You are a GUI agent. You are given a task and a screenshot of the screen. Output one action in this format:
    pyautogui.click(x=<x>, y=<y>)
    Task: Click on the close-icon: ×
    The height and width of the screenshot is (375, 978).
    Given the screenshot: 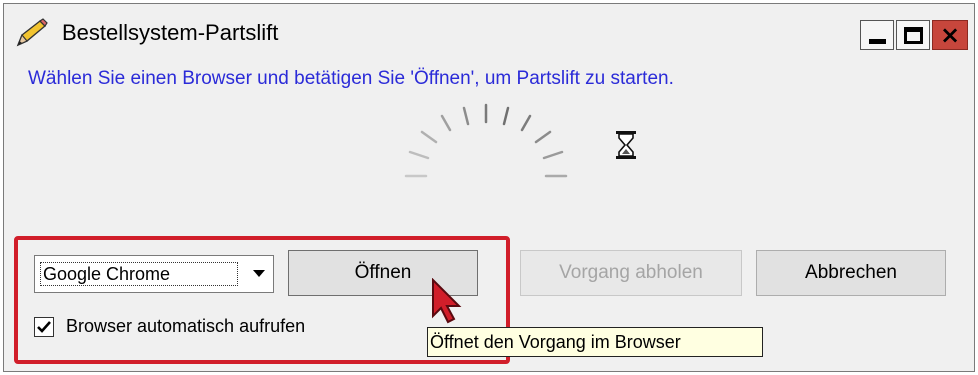 What is the action you would take?
    pyautogui.click(x=950, y=35)
    